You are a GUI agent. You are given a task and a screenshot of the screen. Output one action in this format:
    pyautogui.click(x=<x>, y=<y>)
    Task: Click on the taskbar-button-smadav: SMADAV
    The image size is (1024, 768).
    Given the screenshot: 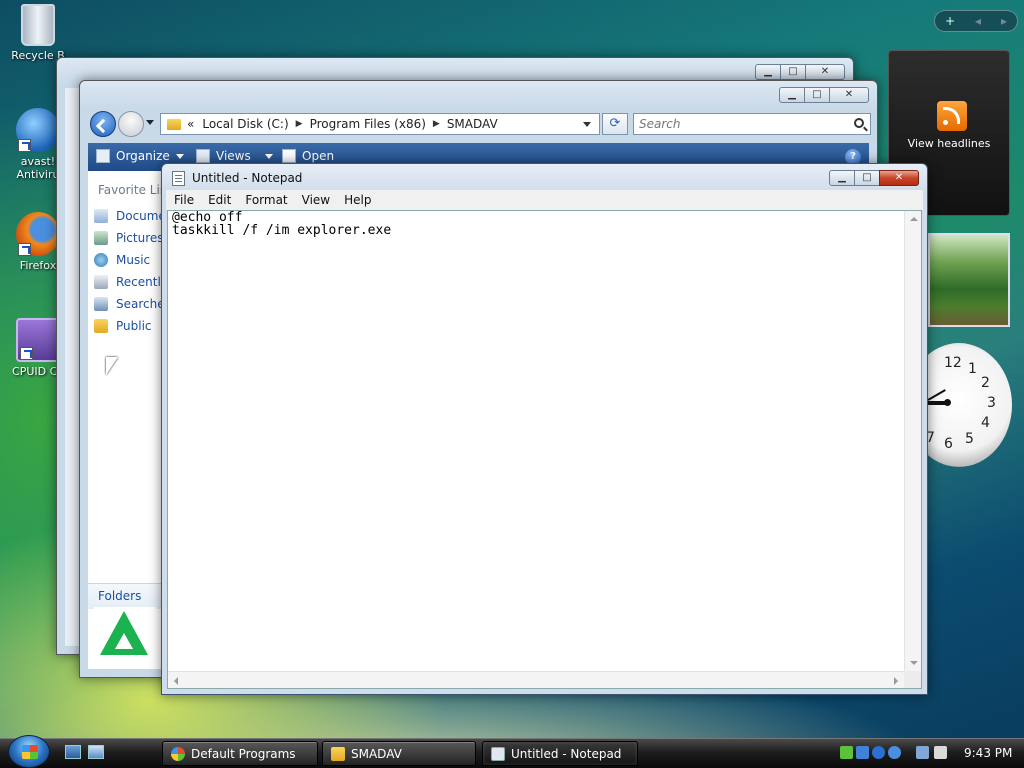 What is the action you would take?
    pyautogui.click(x=399, y=753)
    